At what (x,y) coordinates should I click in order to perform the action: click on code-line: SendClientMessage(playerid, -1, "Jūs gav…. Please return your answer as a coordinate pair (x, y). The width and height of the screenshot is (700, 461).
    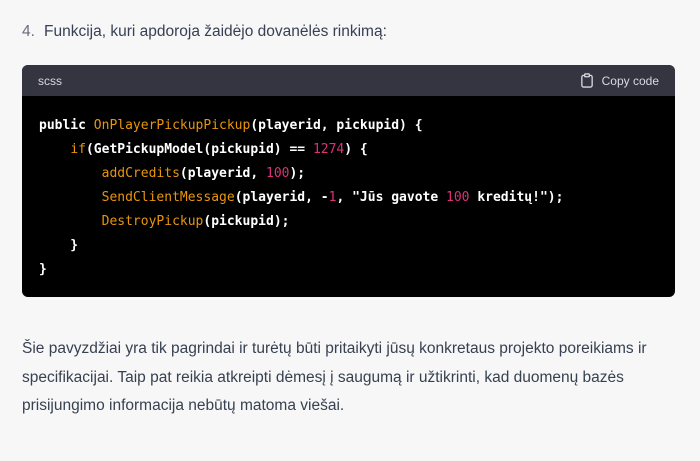
    Looking at the image, I should click on (348, 198).